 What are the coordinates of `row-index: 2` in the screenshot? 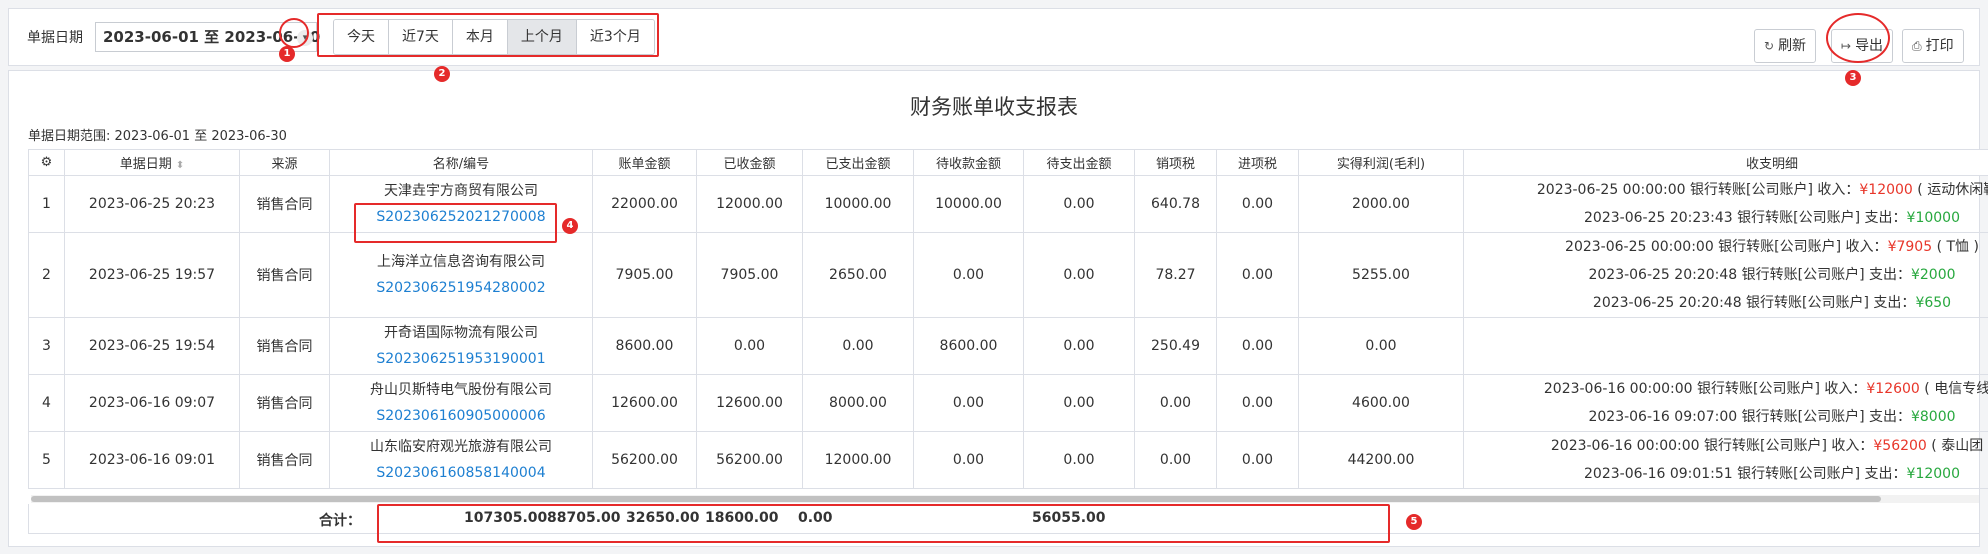 It's located at (46, 275).